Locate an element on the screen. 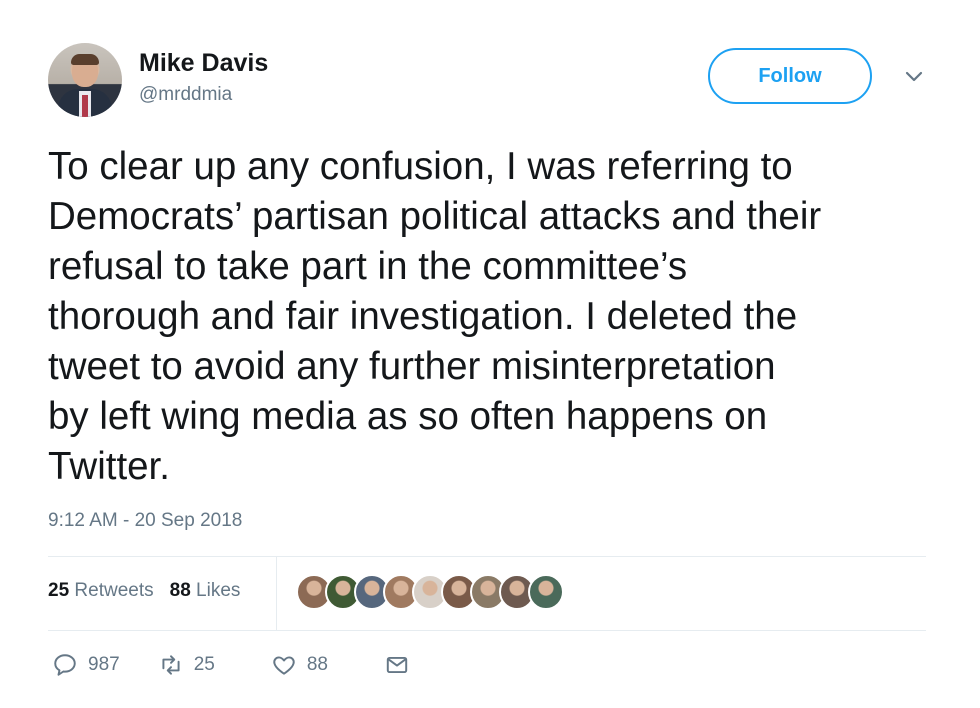 The height and width of the screenshot is (708, 980). reply-icon is located at coordinates (65, 665).